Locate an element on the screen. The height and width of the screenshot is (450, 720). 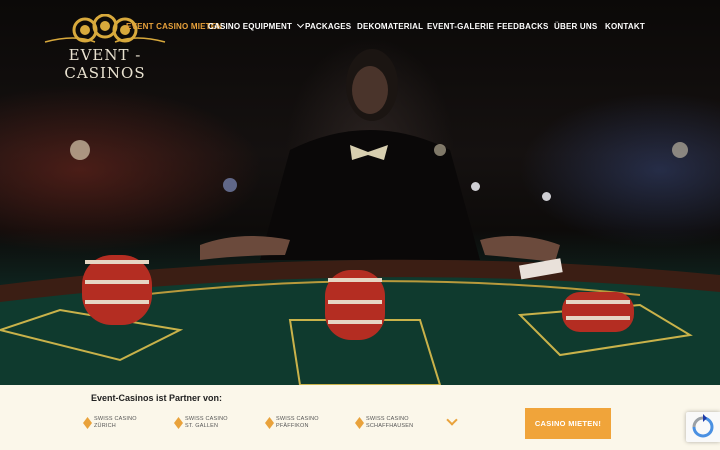
nav-item-feedbacks: FEEDBACKS is located at coordinates (523, 26).